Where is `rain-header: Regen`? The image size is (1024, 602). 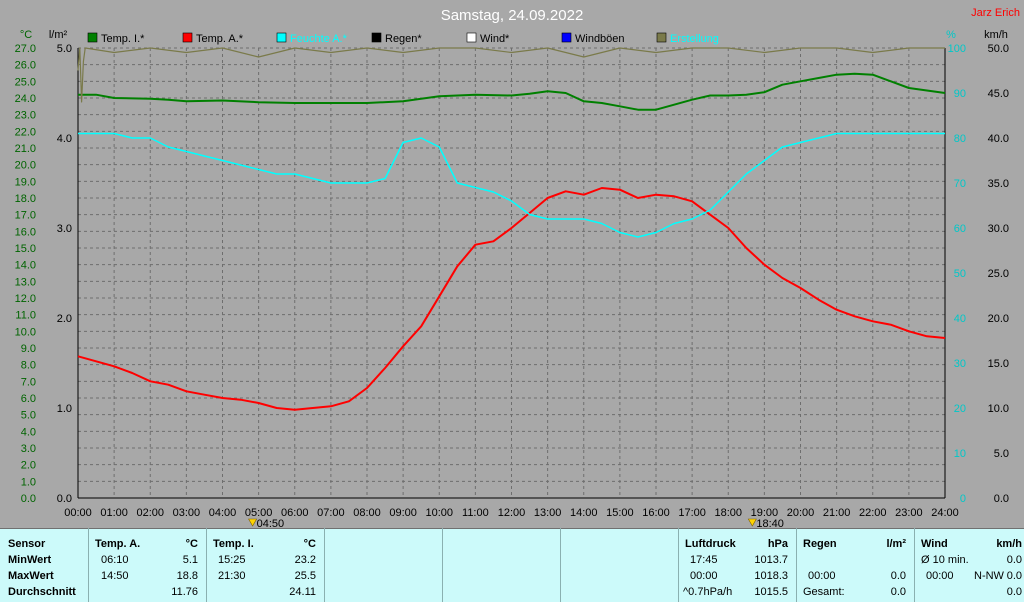
rain-header: Regen is located at coordinates (820, 544).